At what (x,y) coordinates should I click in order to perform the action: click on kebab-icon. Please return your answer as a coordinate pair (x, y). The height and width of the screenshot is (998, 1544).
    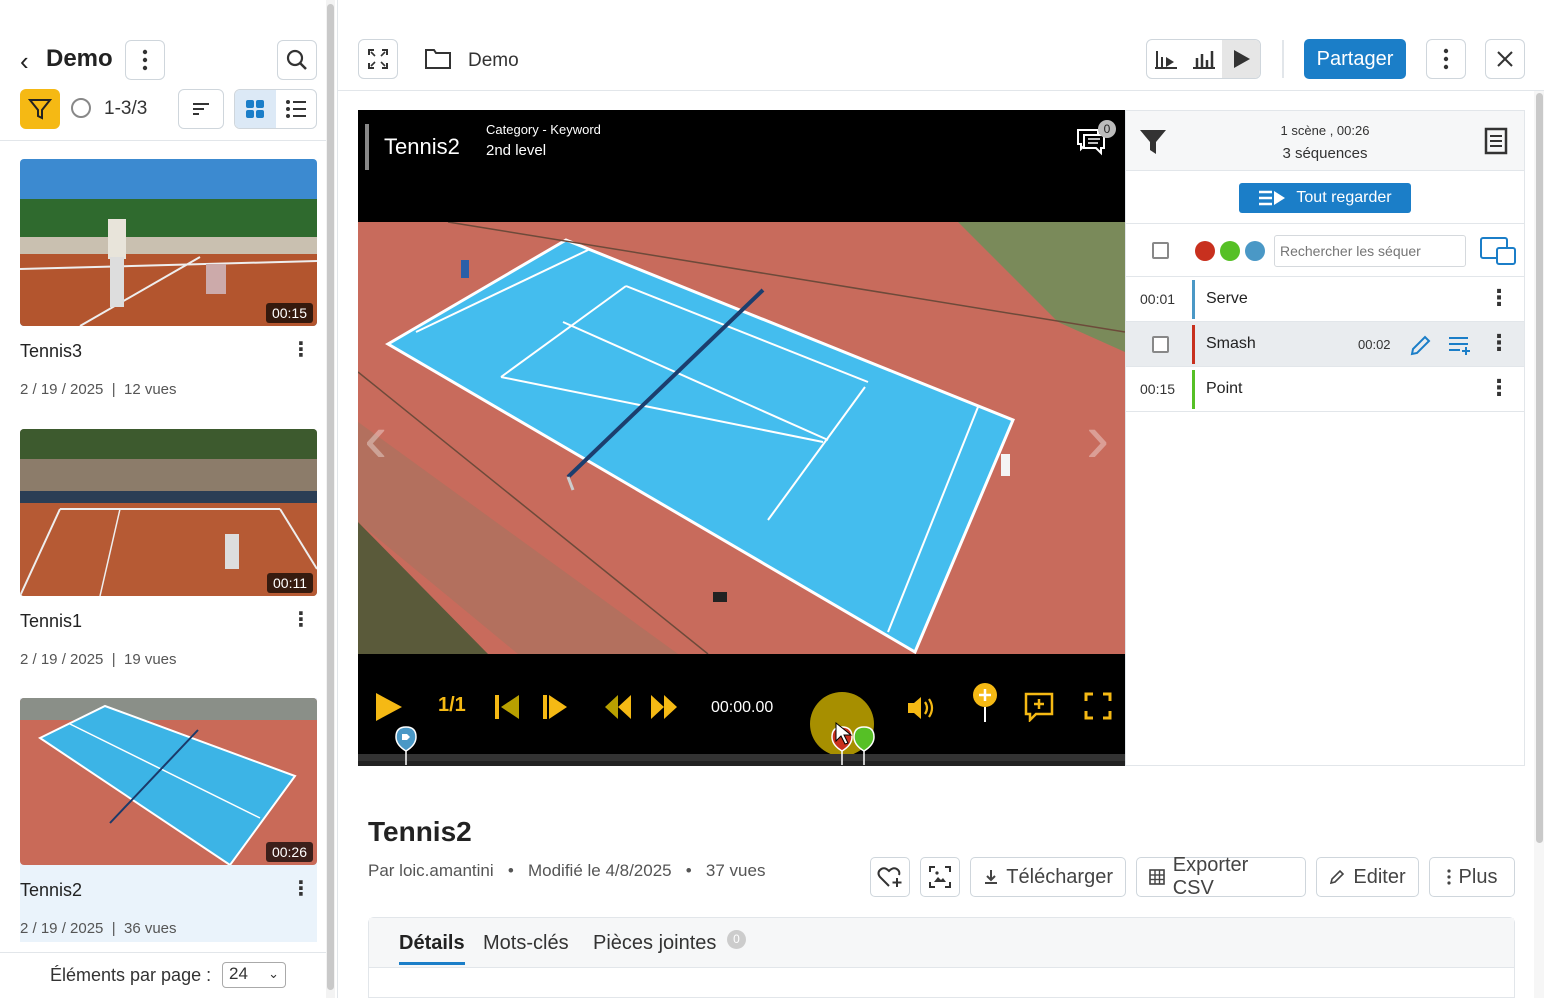
    Looking at the image, I should click on (1446, 59).